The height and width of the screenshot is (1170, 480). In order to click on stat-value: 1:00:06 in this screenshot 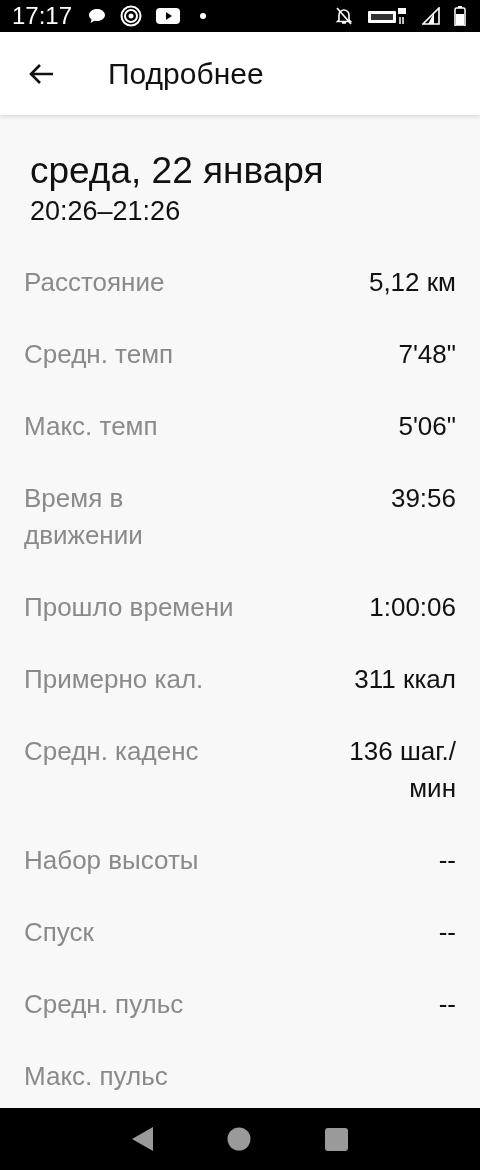, I will do `click(412, 607)`.